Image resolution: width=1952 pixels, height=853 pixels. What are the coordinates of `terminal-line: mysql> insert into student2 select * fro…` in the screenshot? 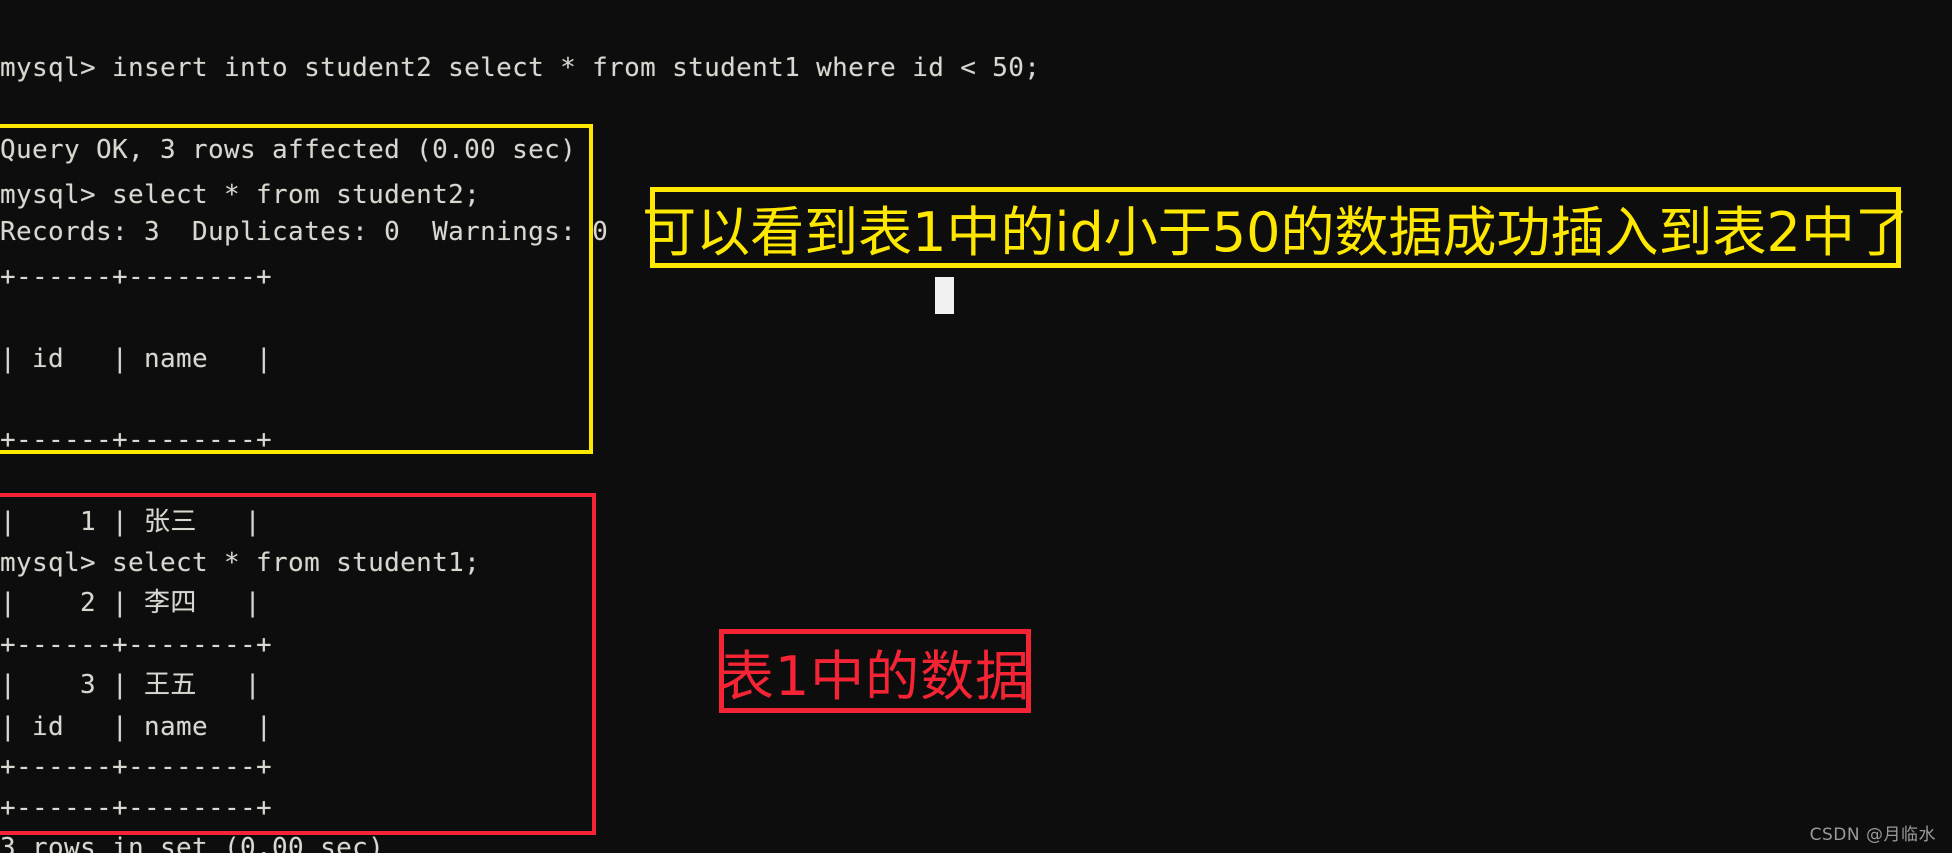 It's located at (520, 68).